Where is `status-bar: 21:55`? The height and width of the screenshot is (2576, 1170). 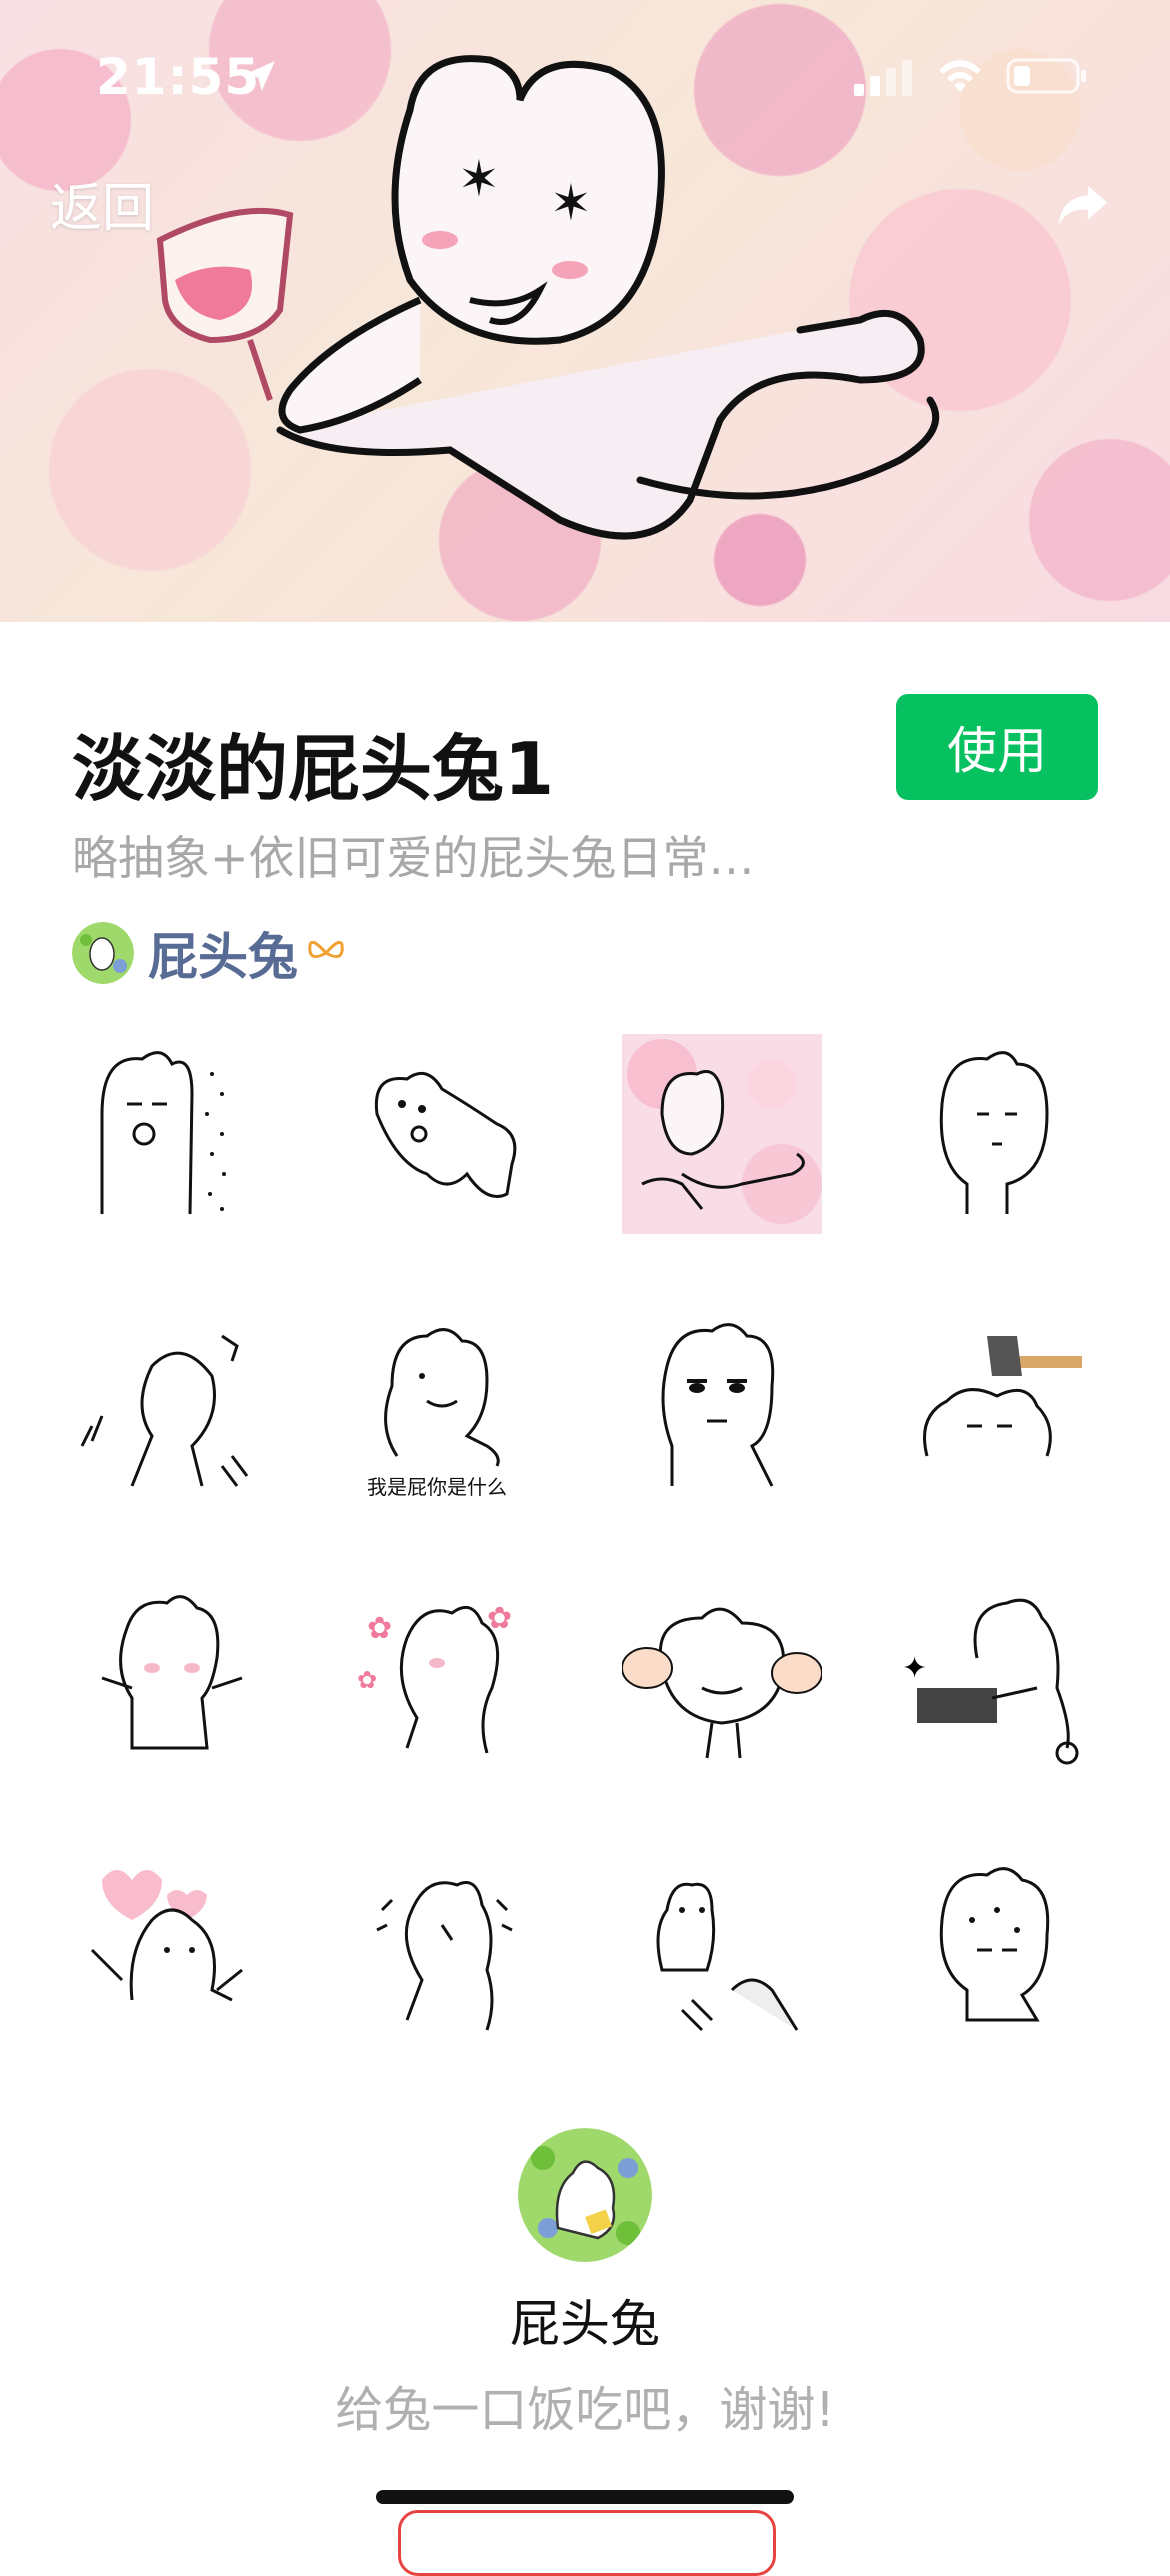 status-bar: 21:55 is located at coordinates (585, 75).